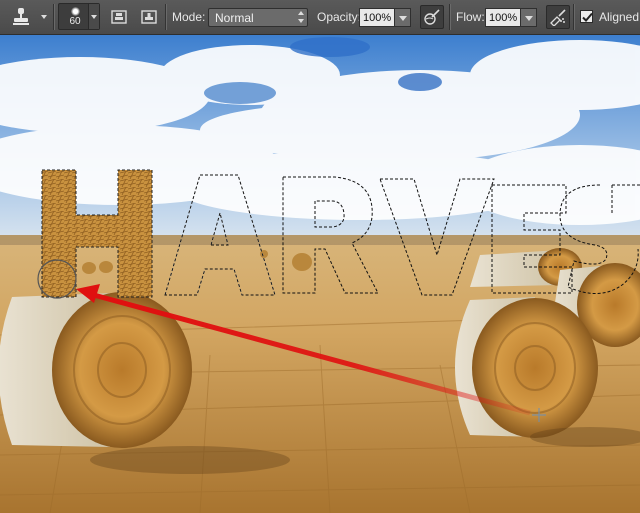 The image size is (640, 513). I want to click on chevron-down-icon, so click(44, 17).